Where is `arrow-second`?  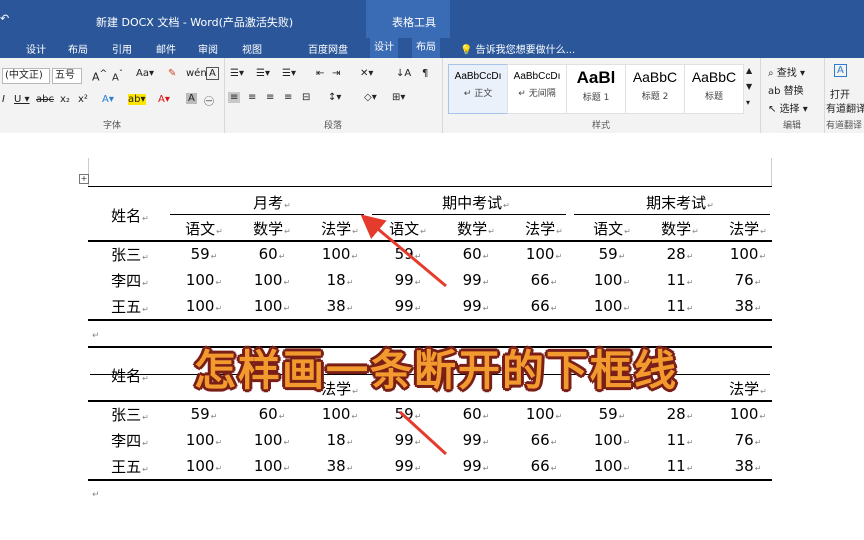 arrow-second is located at coordinates (423, 433).